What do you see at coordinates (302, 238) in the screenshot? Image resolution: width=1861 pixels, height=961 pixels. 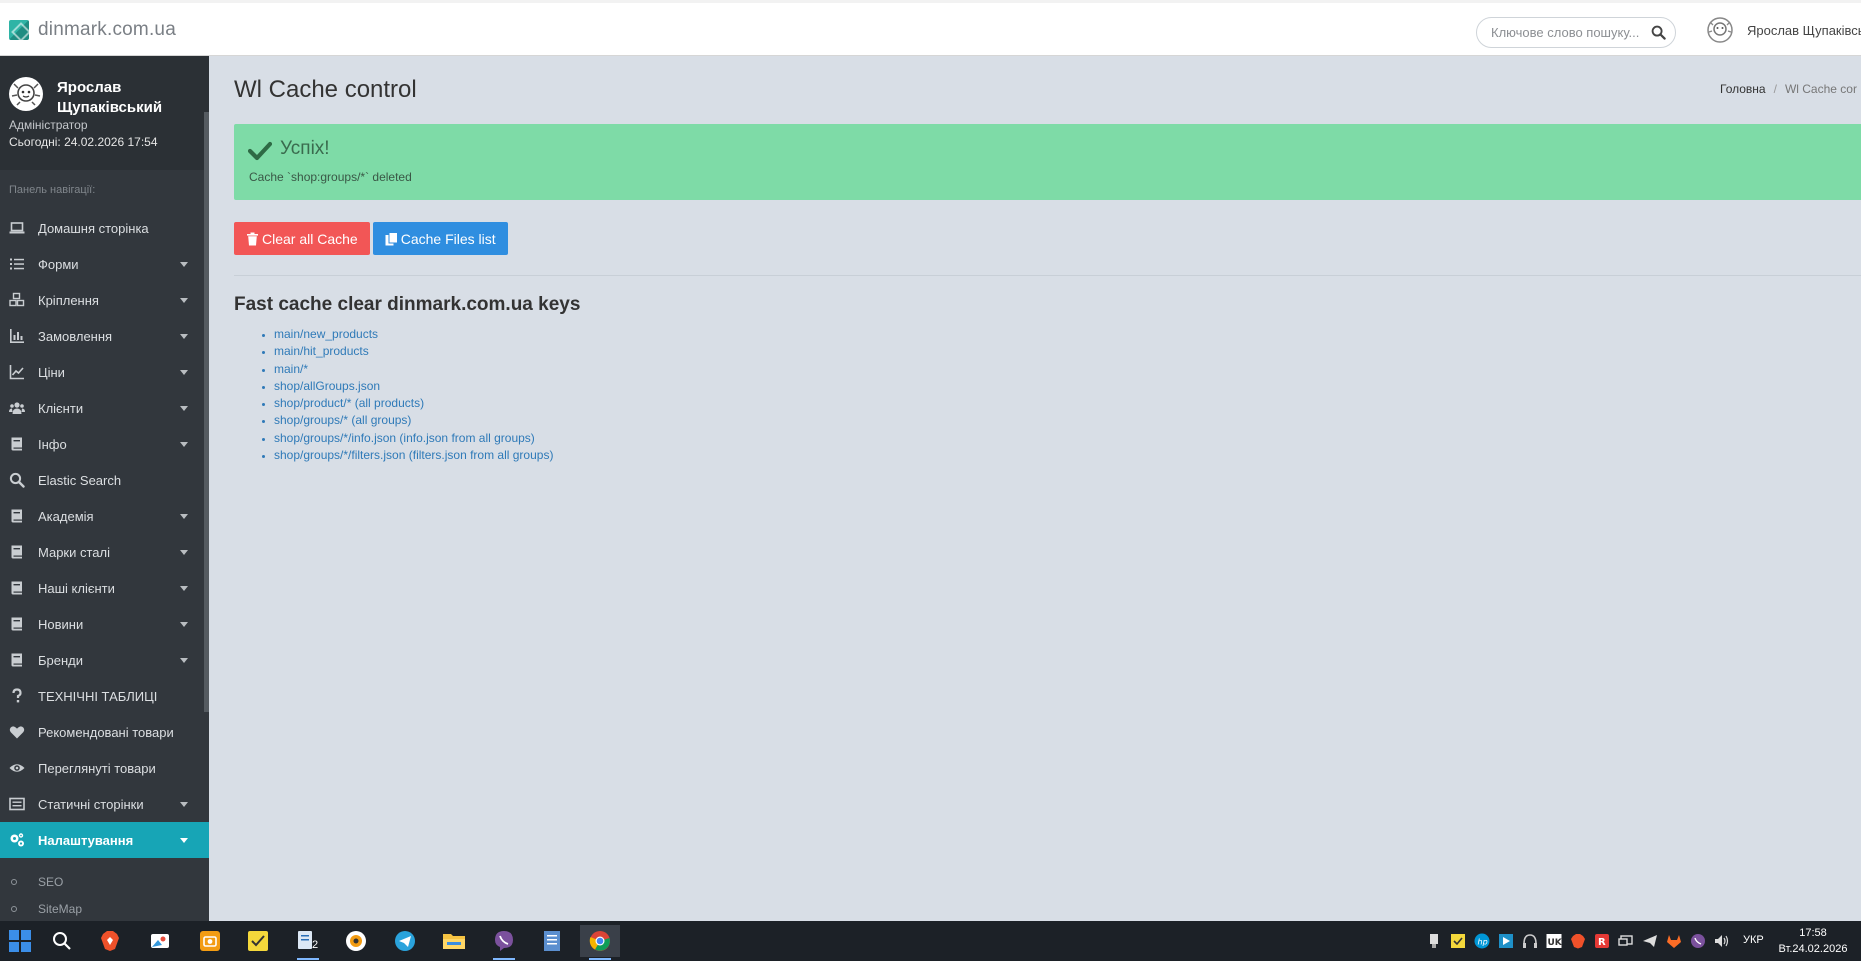 I see `clear-all-cache-button: Clear all Cache` at bounding box center [302, 238].